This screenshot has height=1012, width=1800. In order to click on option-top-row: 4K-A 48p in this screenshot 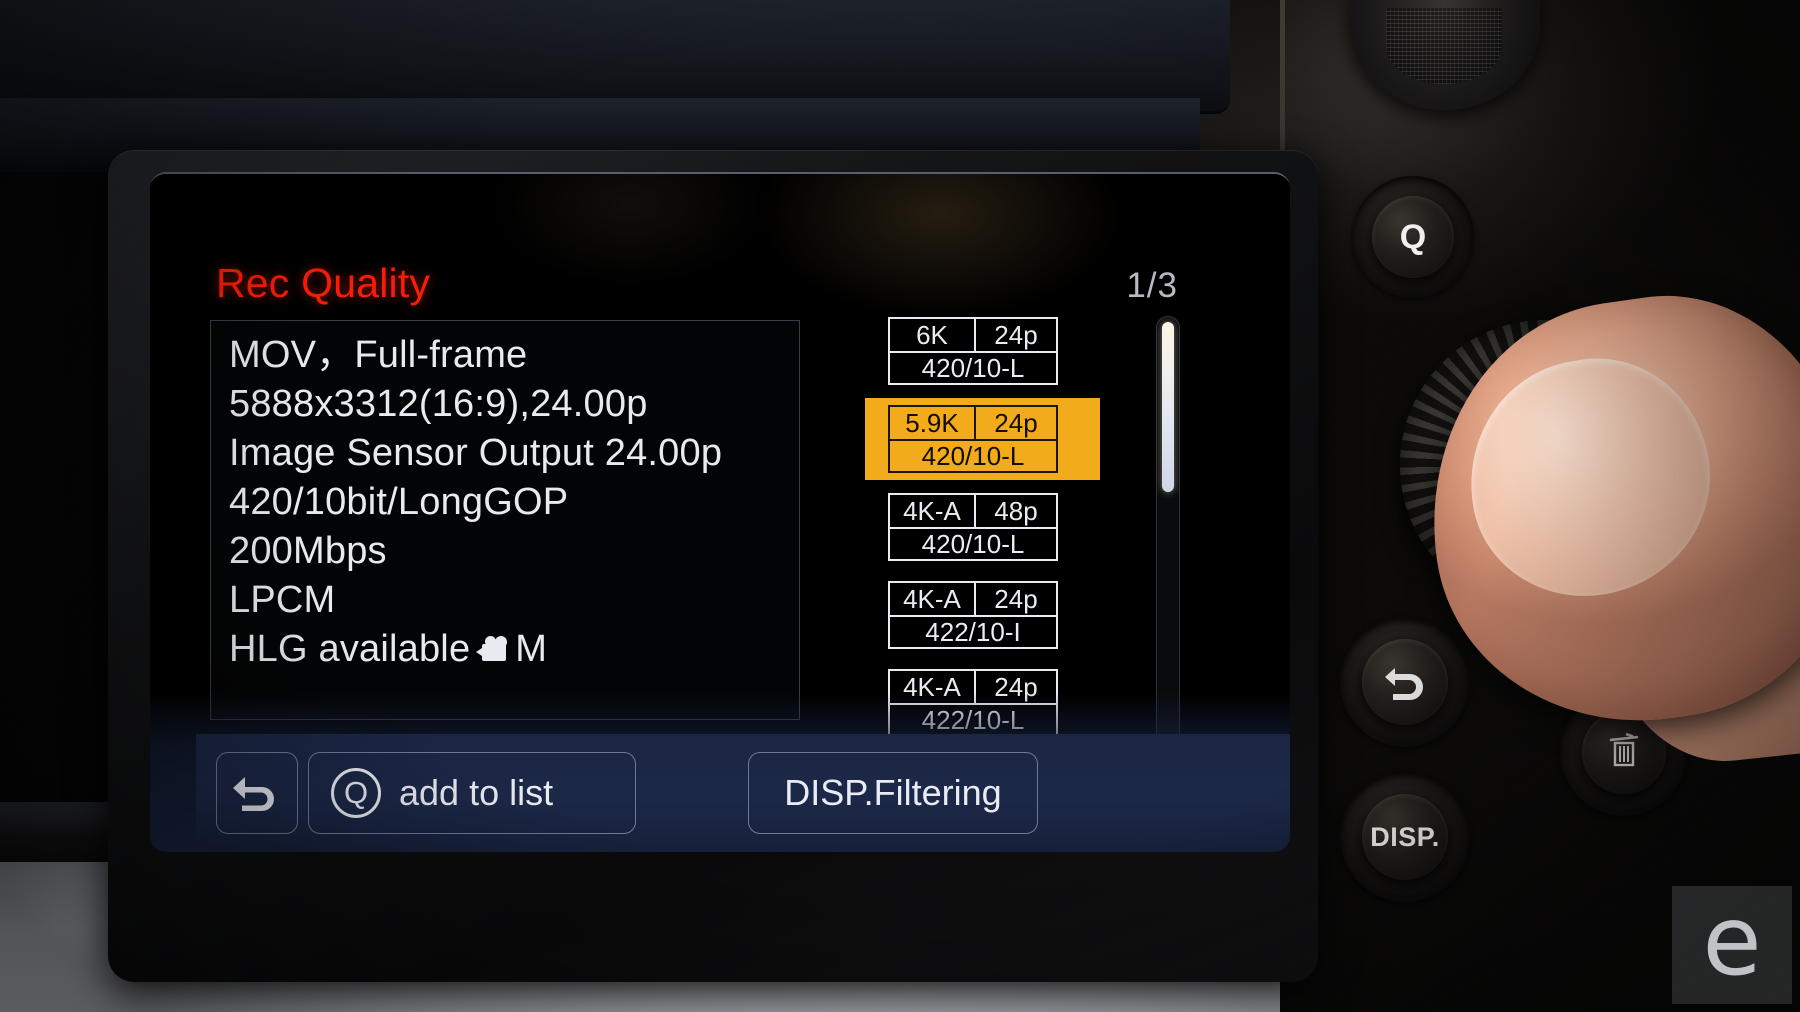, I will do `click(973, 511)`.